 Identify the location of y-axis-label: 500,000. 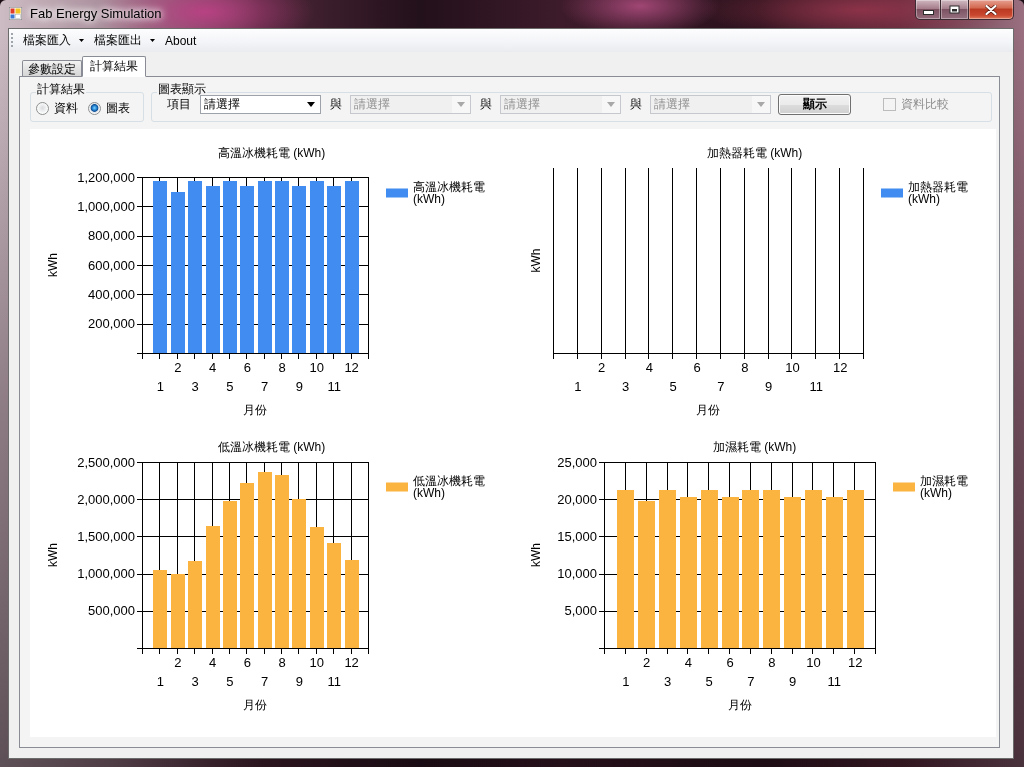
(111, 611).